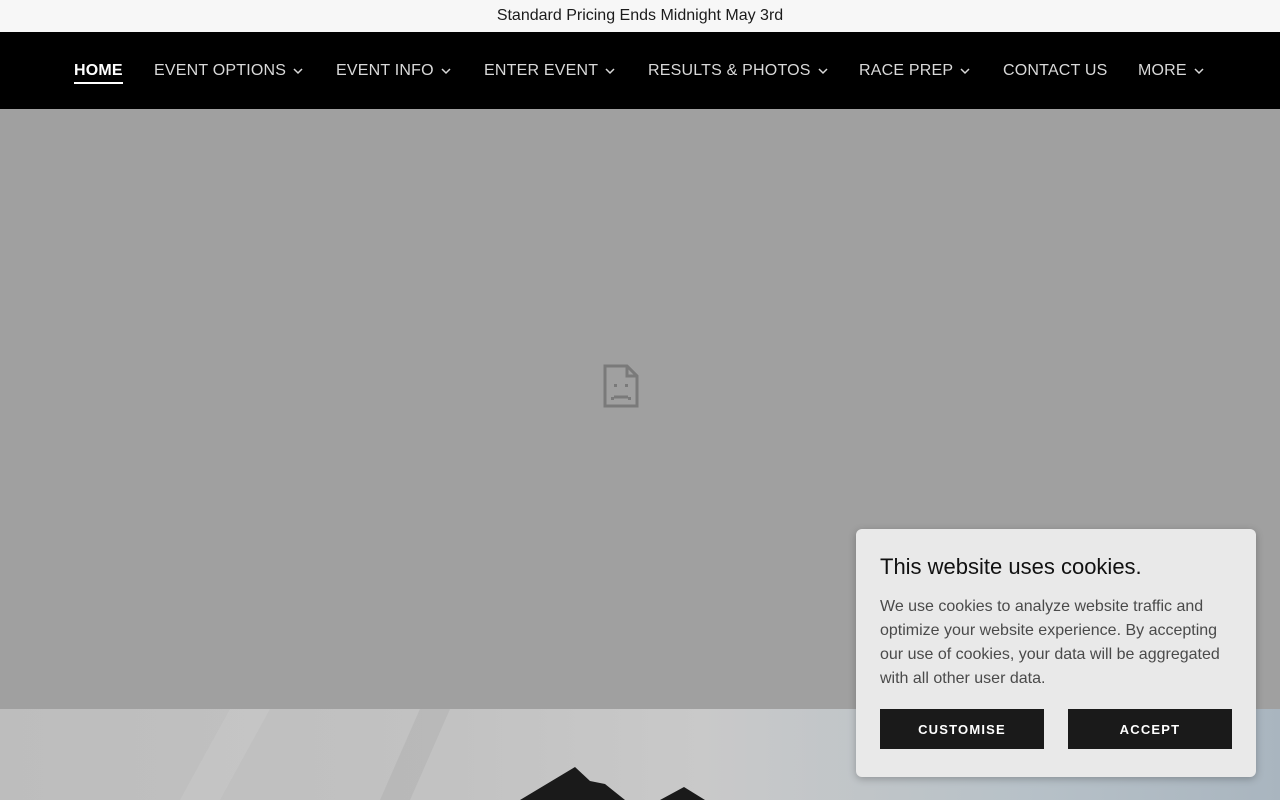 Image resolution: width=1280 pixels, height=800 pixels. I want to click on nav-item-event-options: EVENT OPTIONS, so click(229, 70).